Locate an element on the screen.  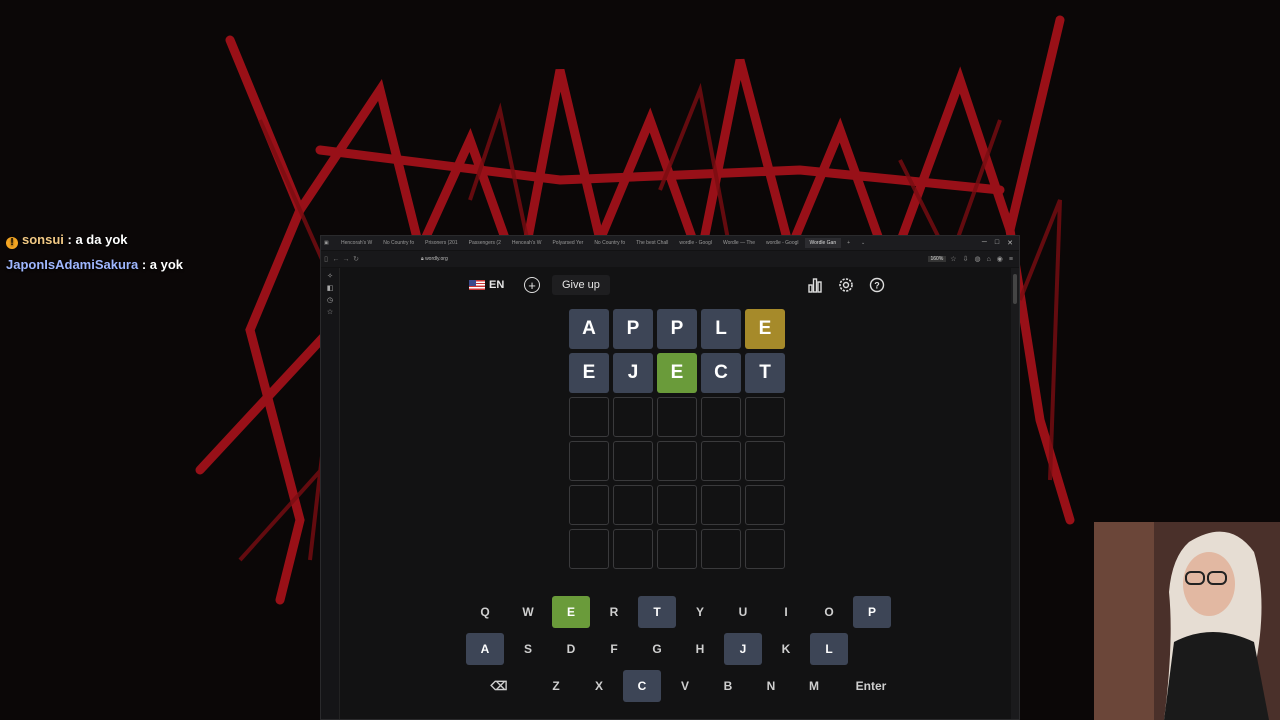
maximize-icon: □ is located at coordinates (997, 243).